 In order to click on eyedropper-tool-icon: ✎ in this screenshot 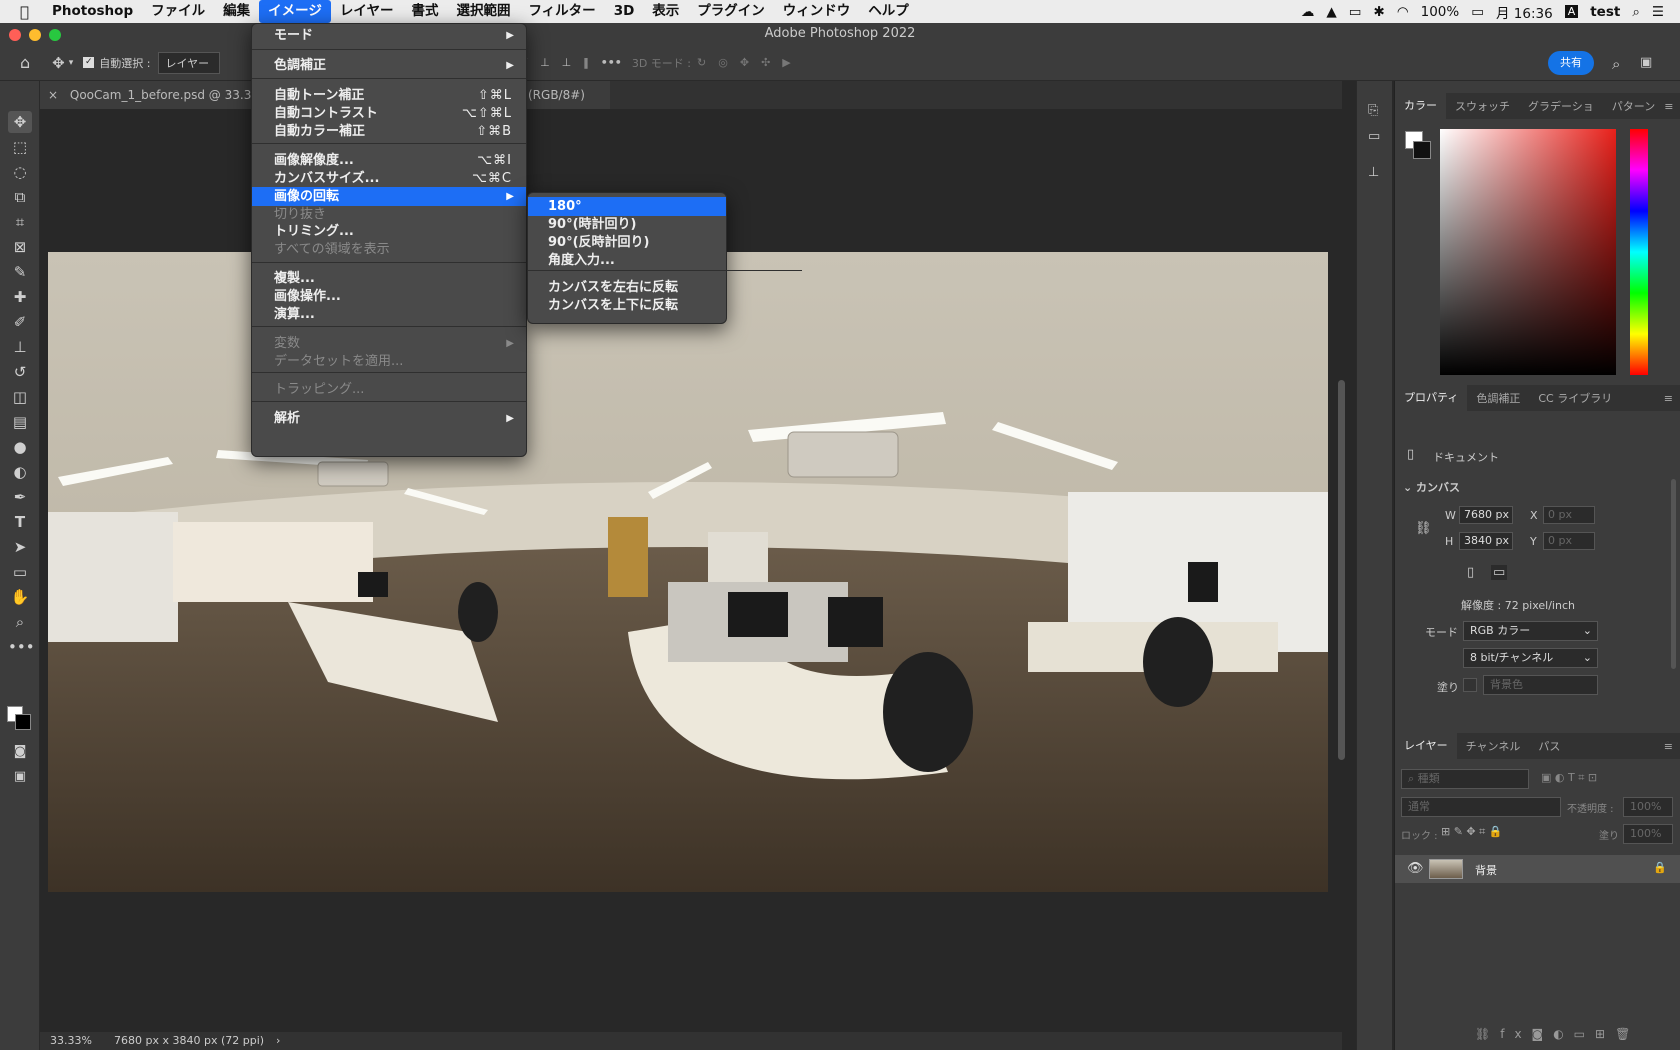, I will do `click(20, 272)`.